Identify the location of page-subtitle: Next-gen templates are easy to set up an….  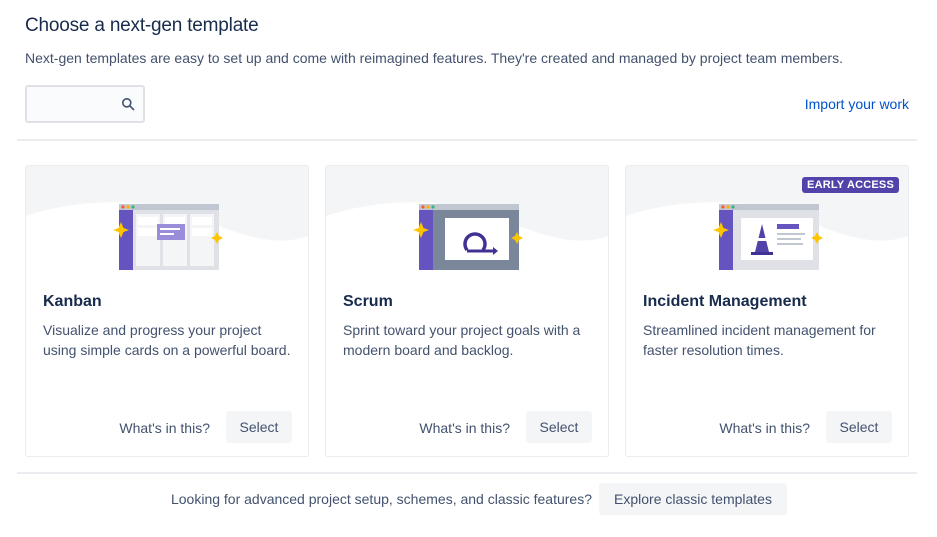
(434, 58).